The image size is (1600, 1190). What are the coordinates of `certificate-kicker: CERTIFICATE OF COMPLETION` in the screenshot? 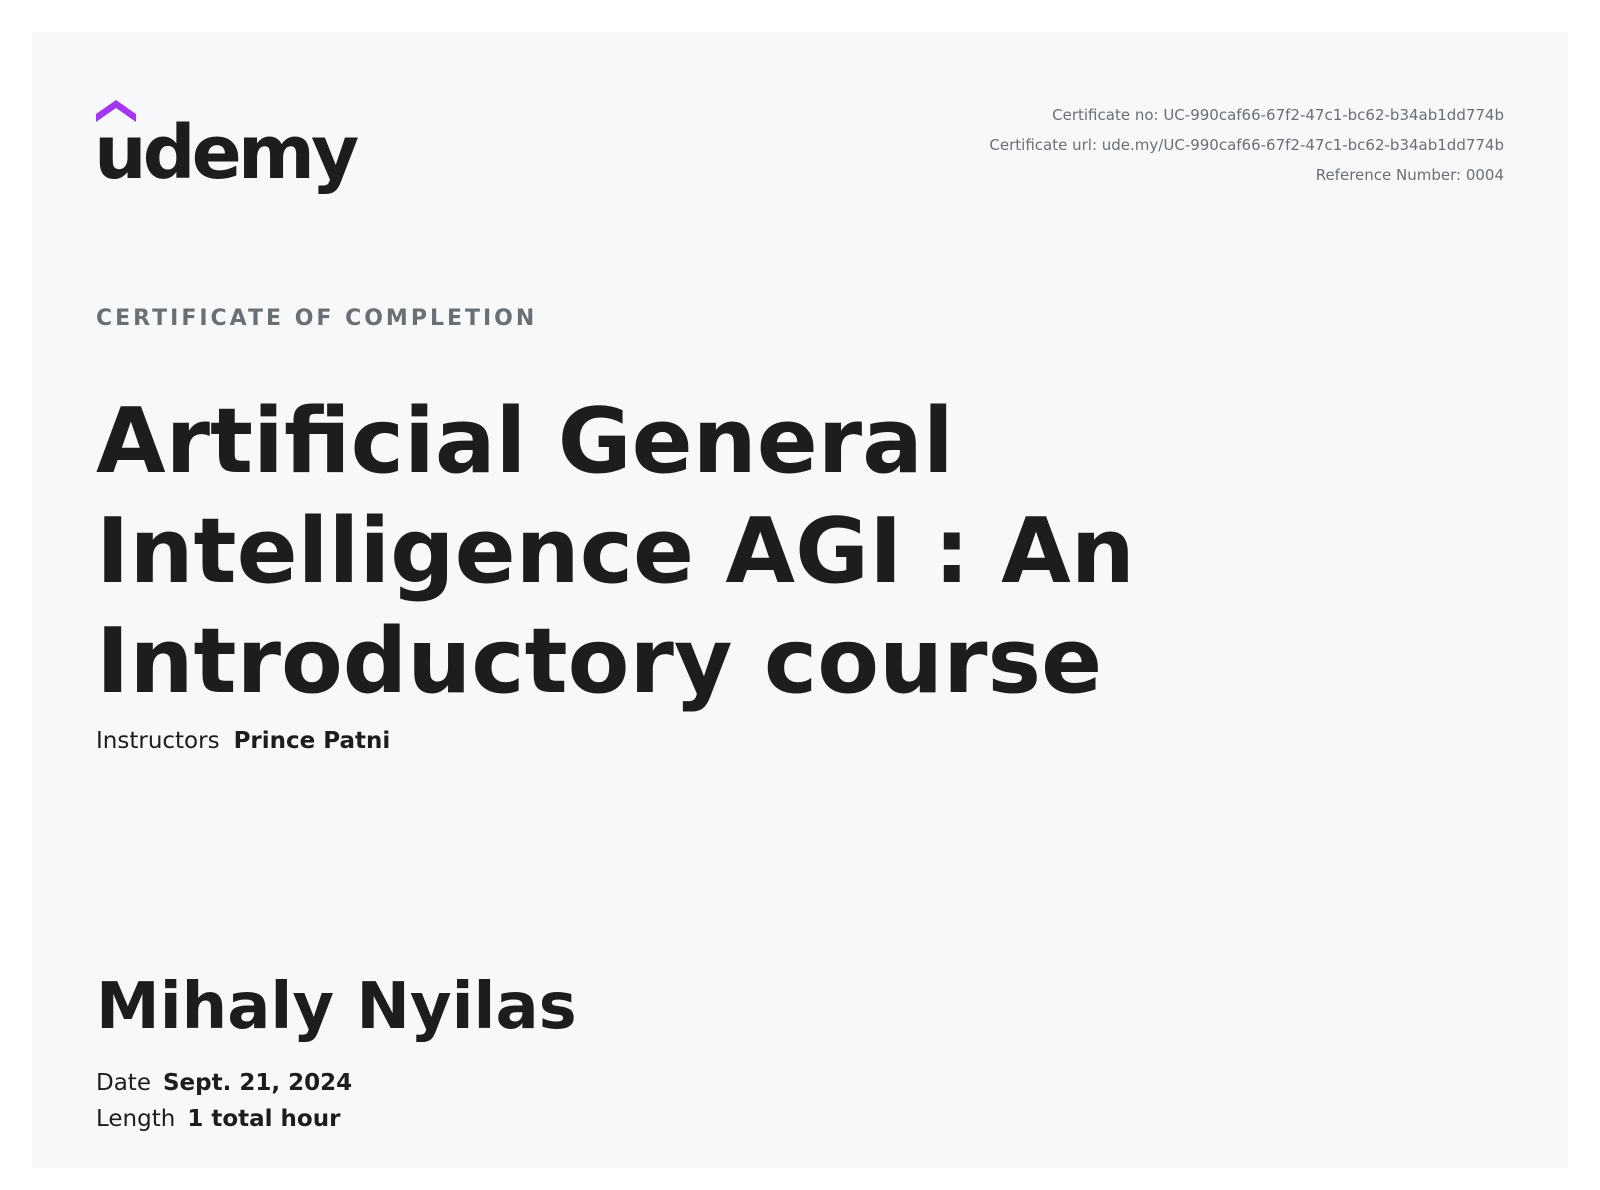 It's located at (317, 318).